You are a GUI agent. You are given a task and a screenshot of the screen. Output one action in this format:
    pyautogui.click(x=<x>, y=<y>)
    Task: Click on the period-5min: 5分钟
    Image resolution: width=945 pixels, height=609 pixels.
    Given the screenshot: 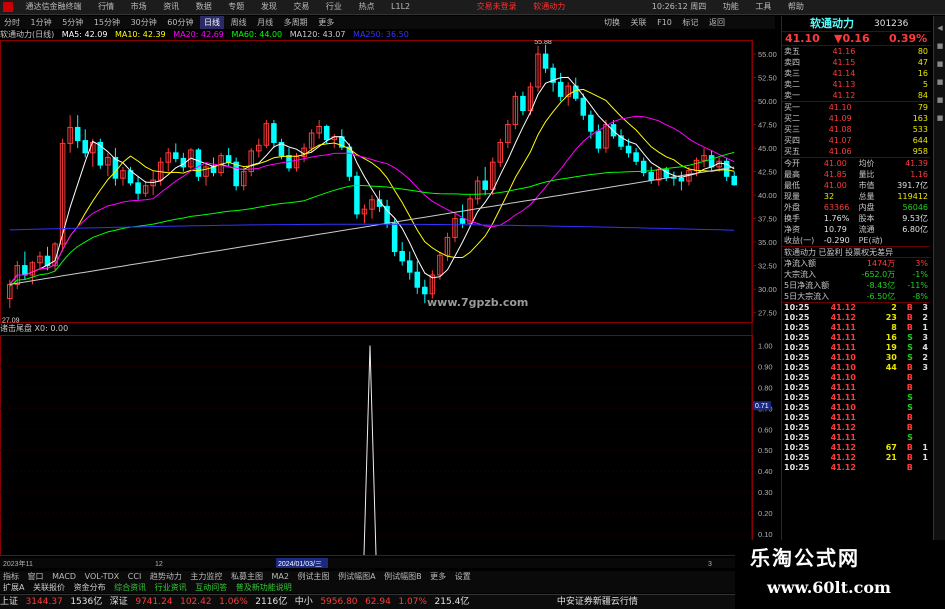 What is the action you would take?
    pyautogui.click(x=72, y=22)
    